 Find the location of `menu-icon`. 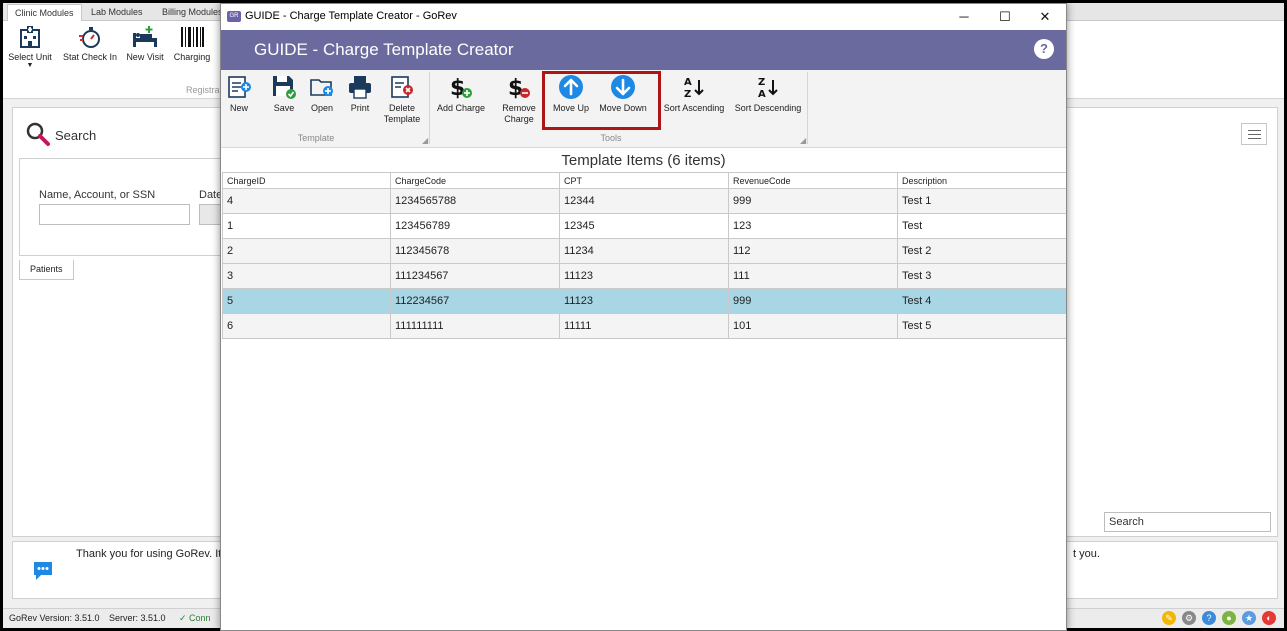

menu-icon is located at coordinates (1254, 134).